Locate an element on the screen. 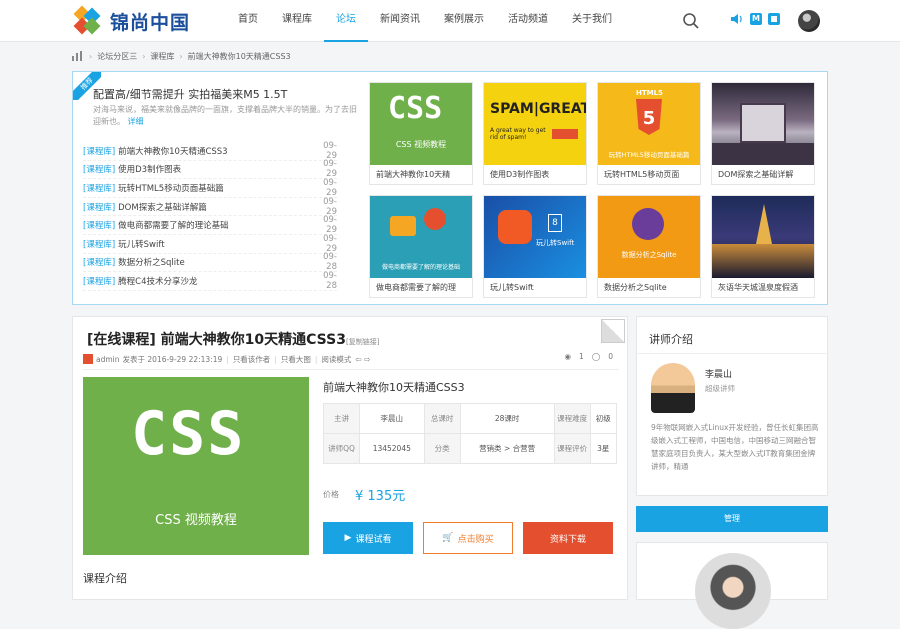 Image resolution: width=900 pixels, height=629 pixels. comment-icon: ◯ is located at coordinates (596, 356).